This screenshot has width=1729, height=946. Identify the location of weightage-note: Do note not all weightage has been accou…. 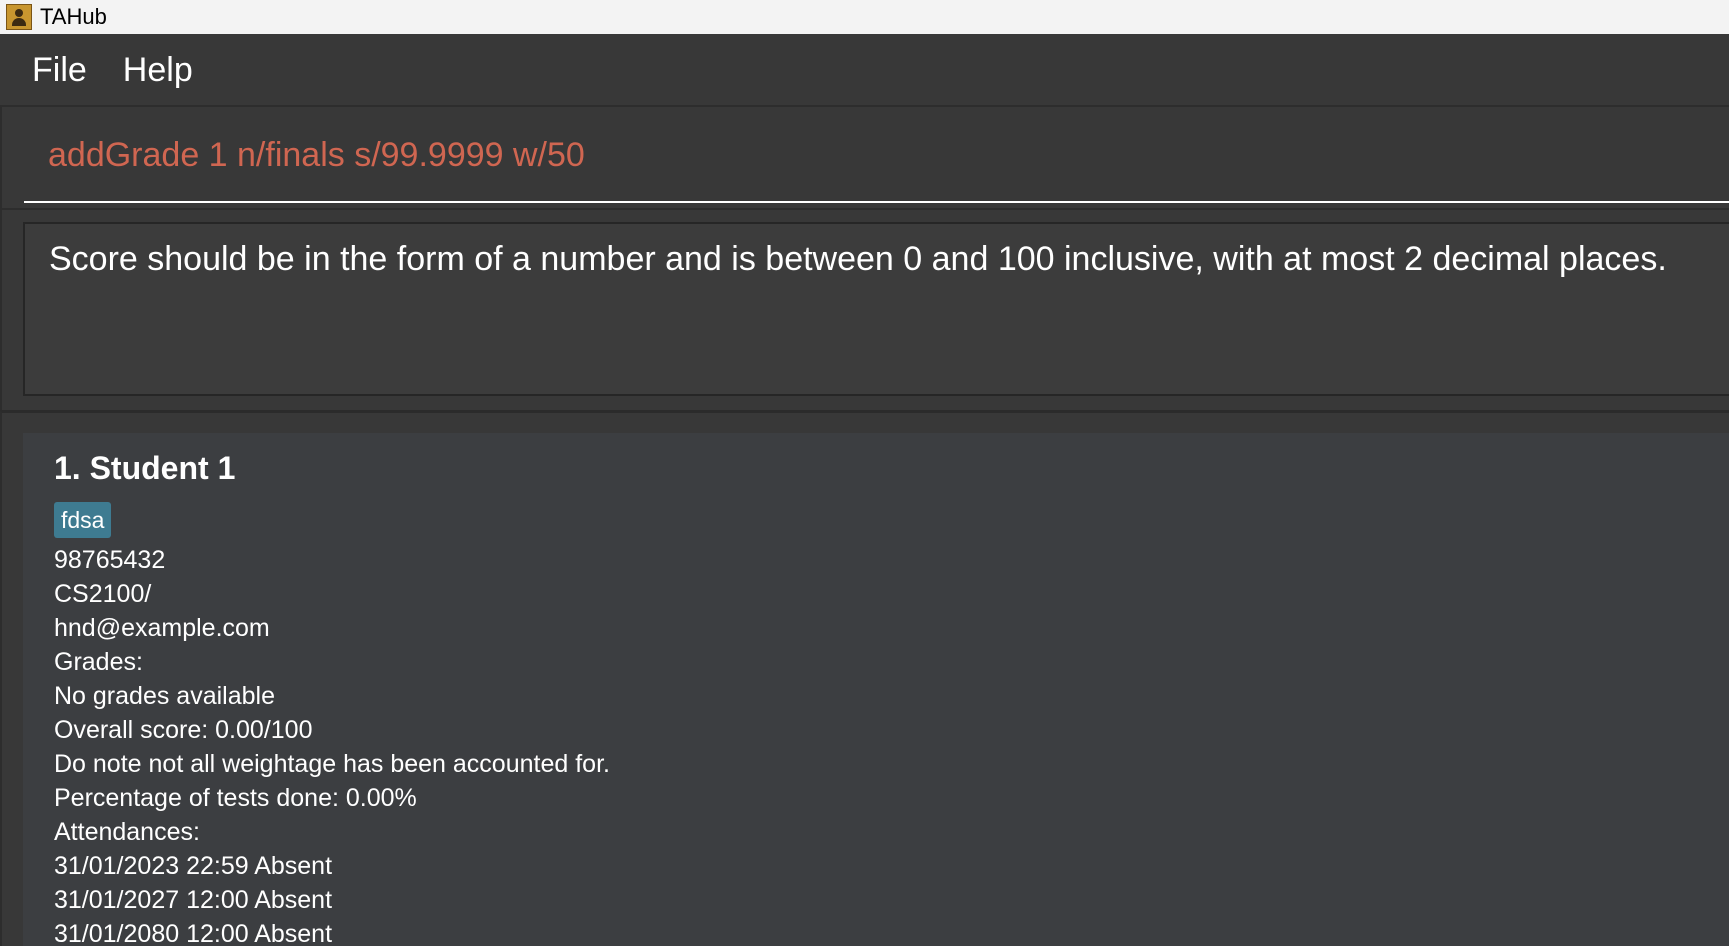
(332, 764).